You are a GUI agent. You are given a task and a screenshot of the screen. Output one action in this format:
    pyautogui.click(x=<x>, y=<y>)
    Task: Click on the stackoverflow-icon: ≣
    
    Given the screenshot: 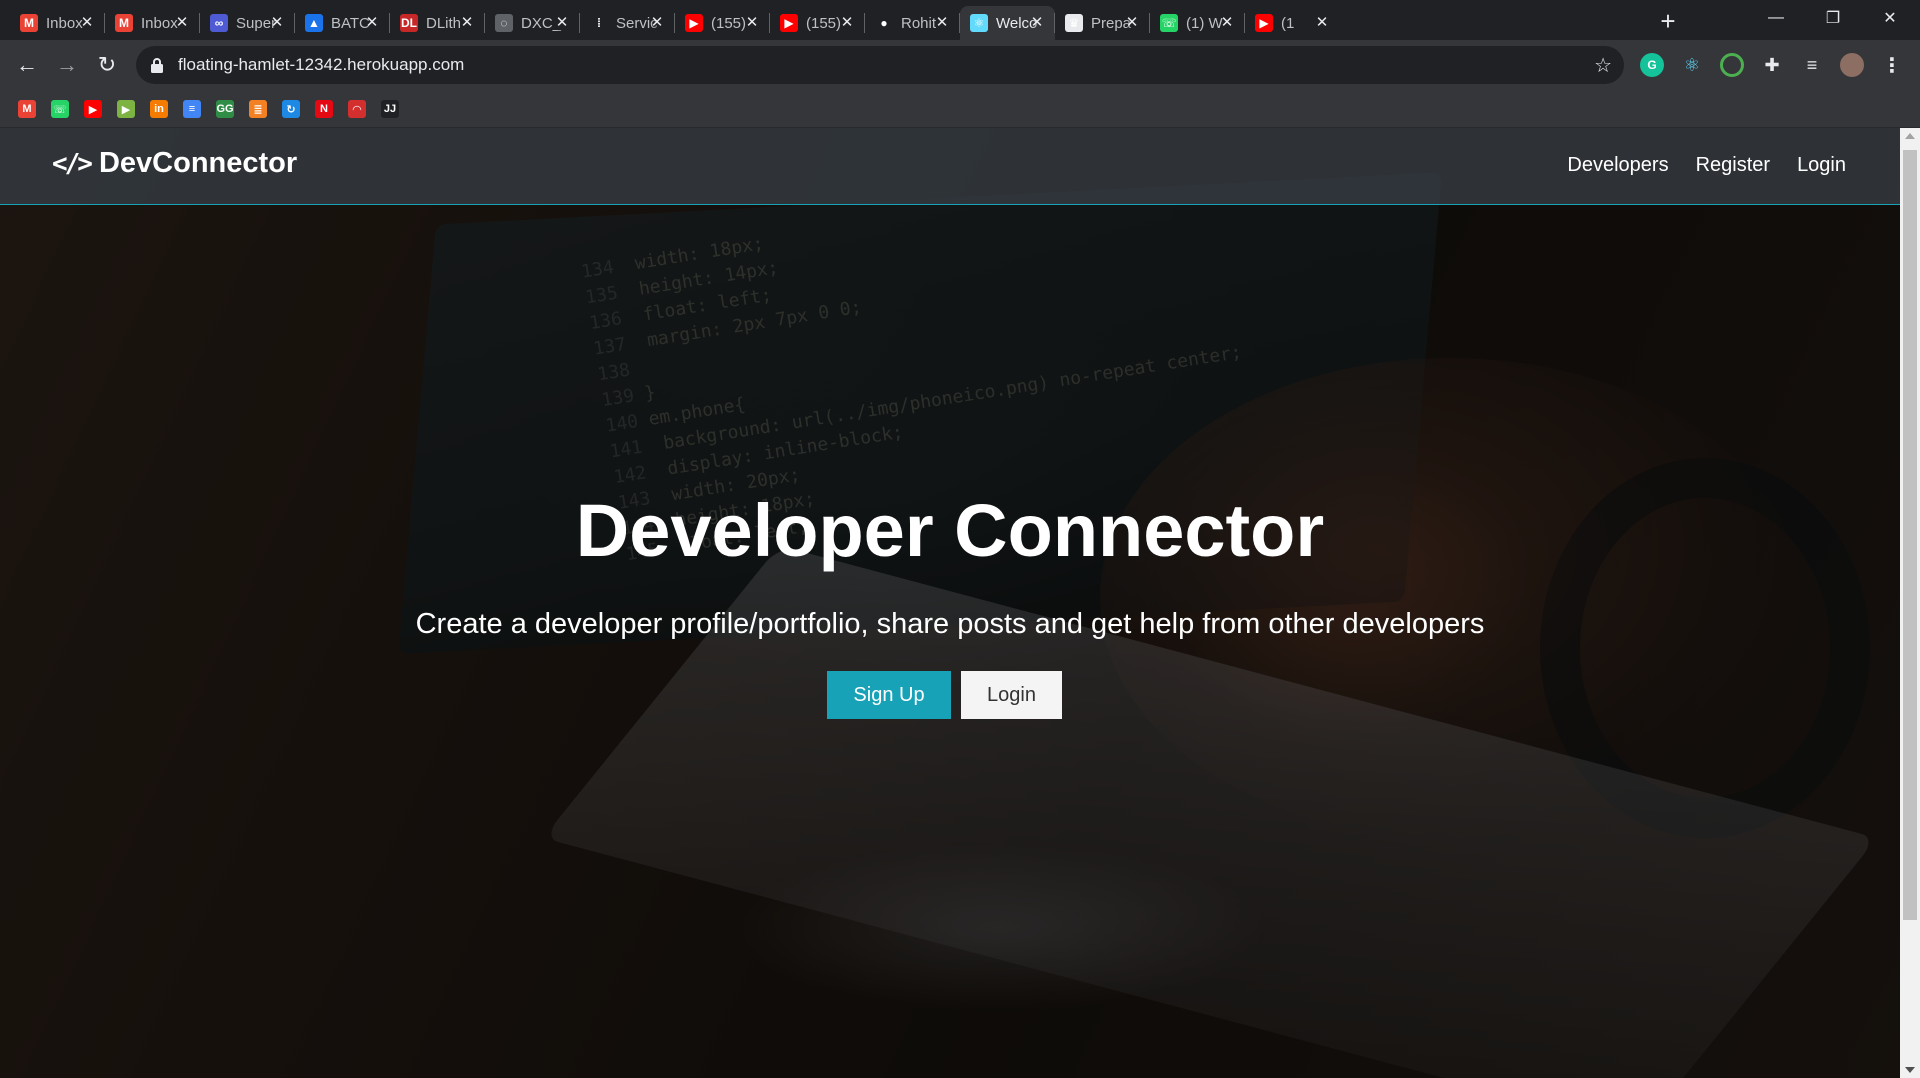 What is the action you would take?
    pyautogui.click(x=258, y=109)
    